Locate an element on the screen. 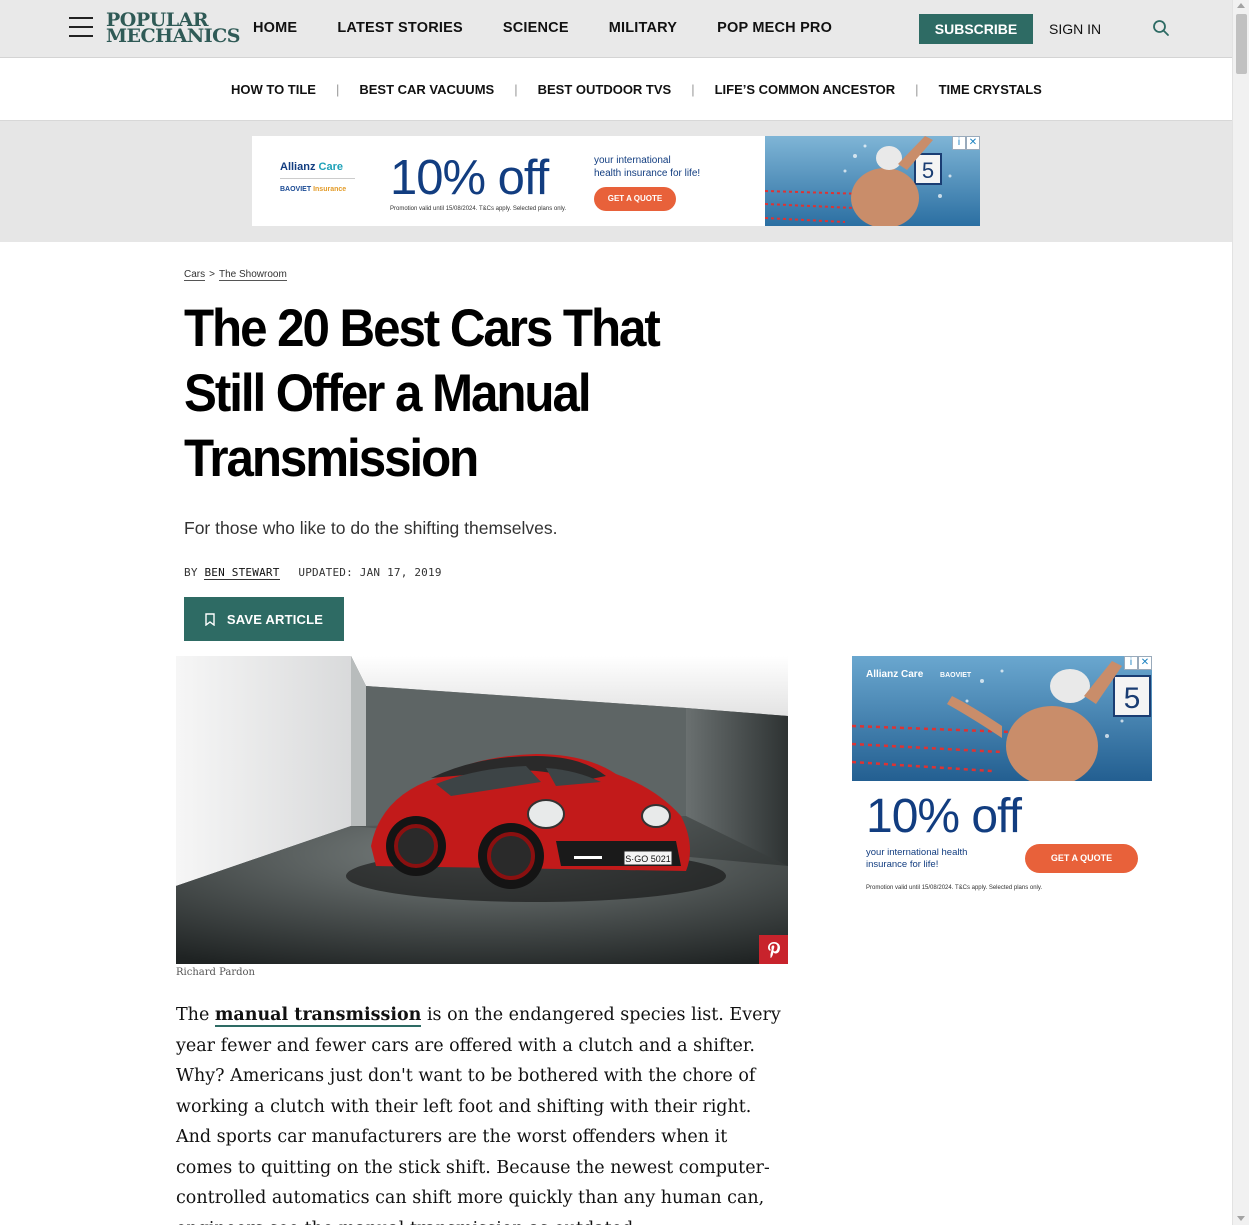  pinterest-icon is located at coordinates (773, 949).